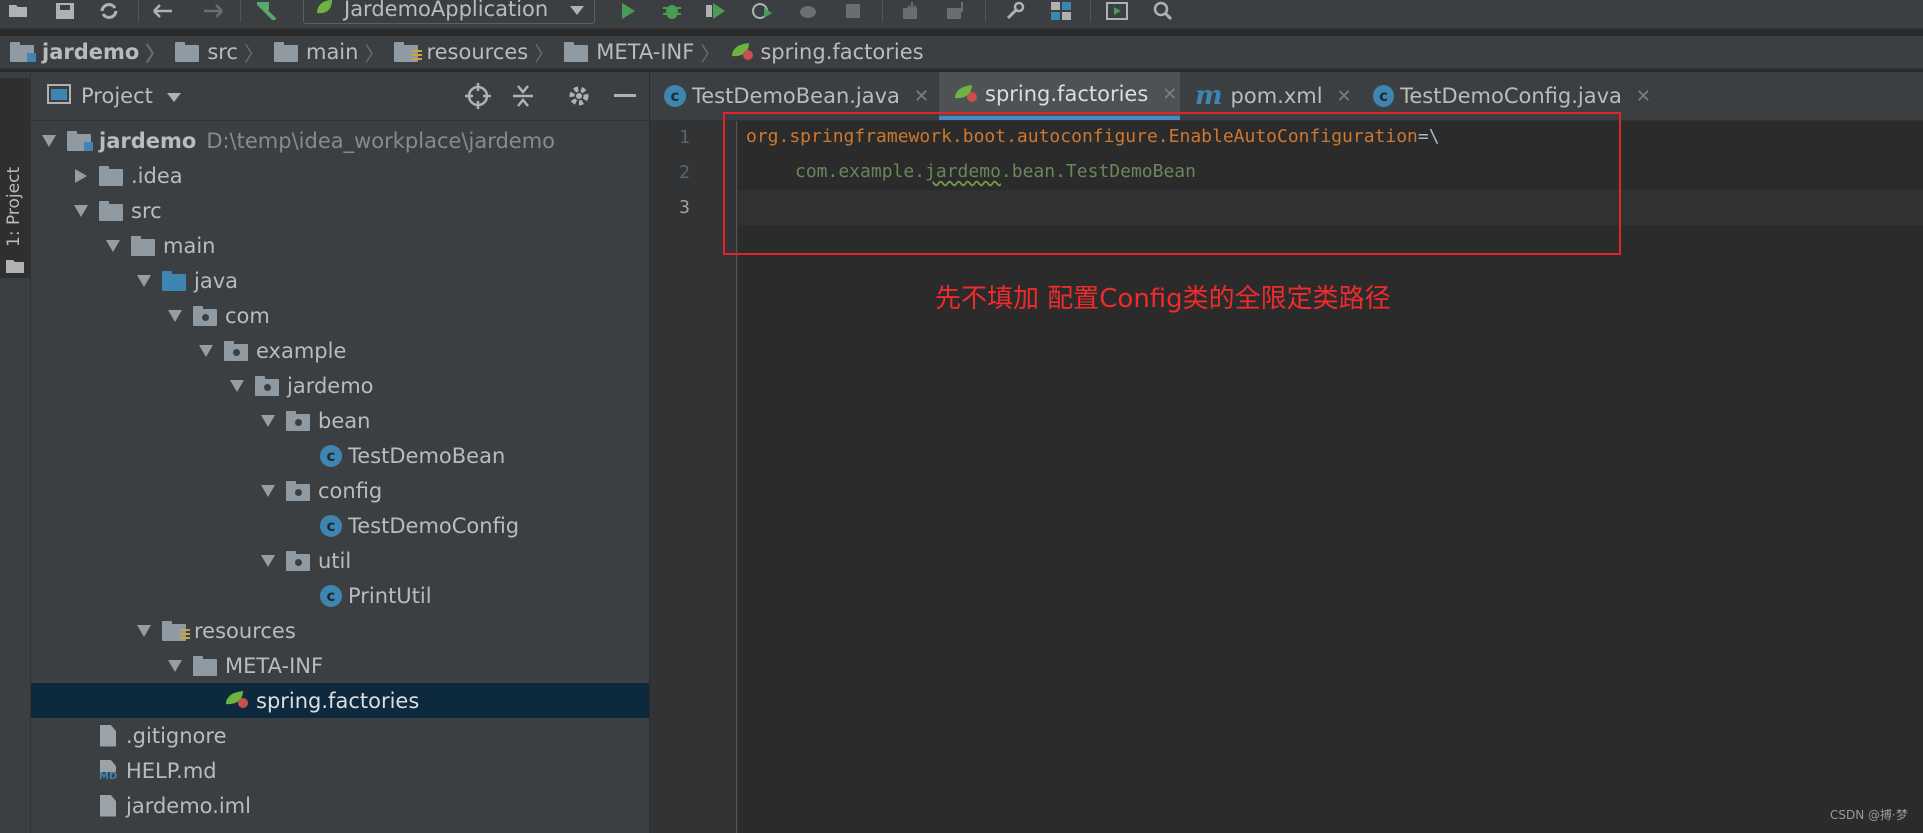  Describe the element at coordinates (672, 11) in the screenshot. I see `debug-icon` at that location.